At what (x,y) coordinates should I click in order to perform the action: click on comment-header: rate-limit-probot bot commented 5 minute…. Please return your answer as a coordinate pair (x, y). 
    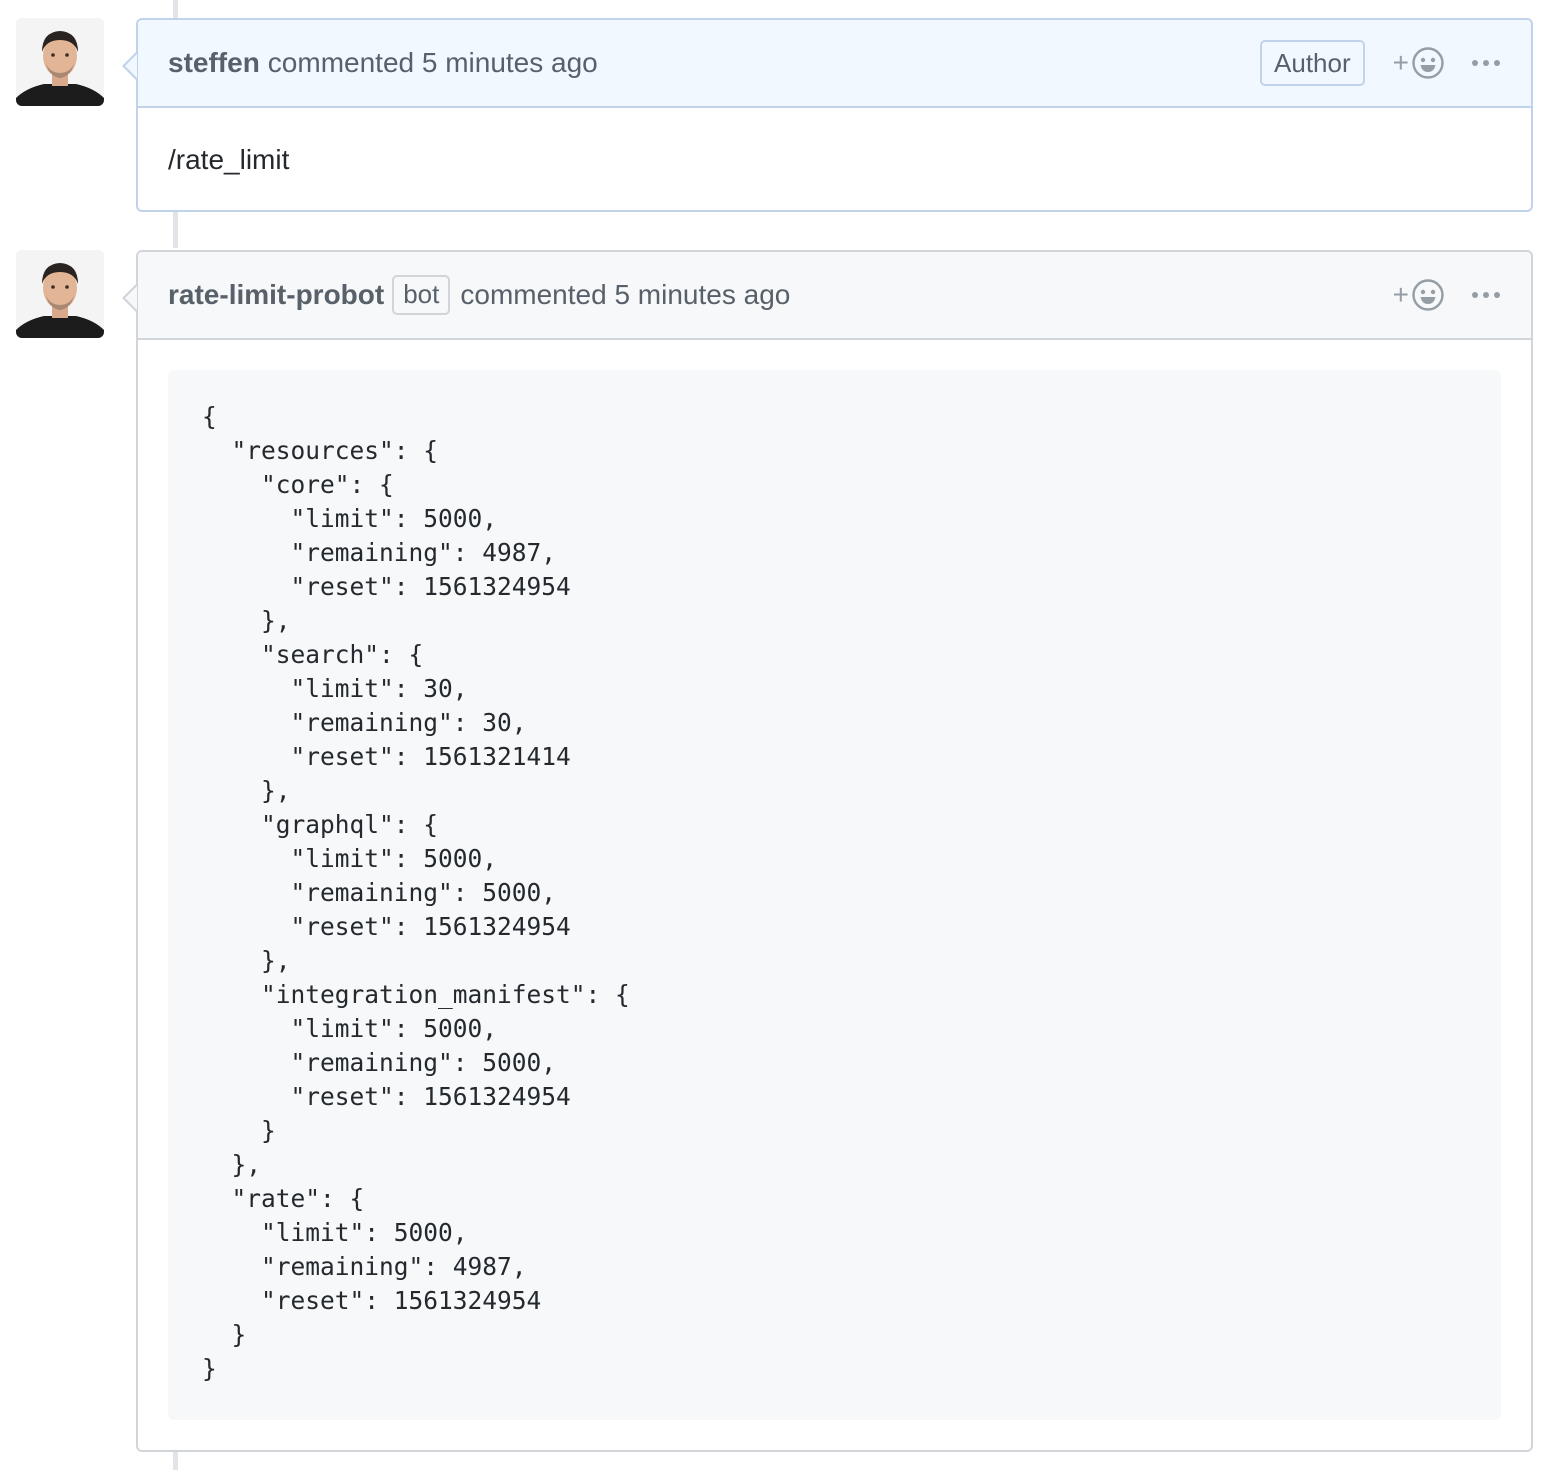
    Looking at the image, I should click on (826, 296).